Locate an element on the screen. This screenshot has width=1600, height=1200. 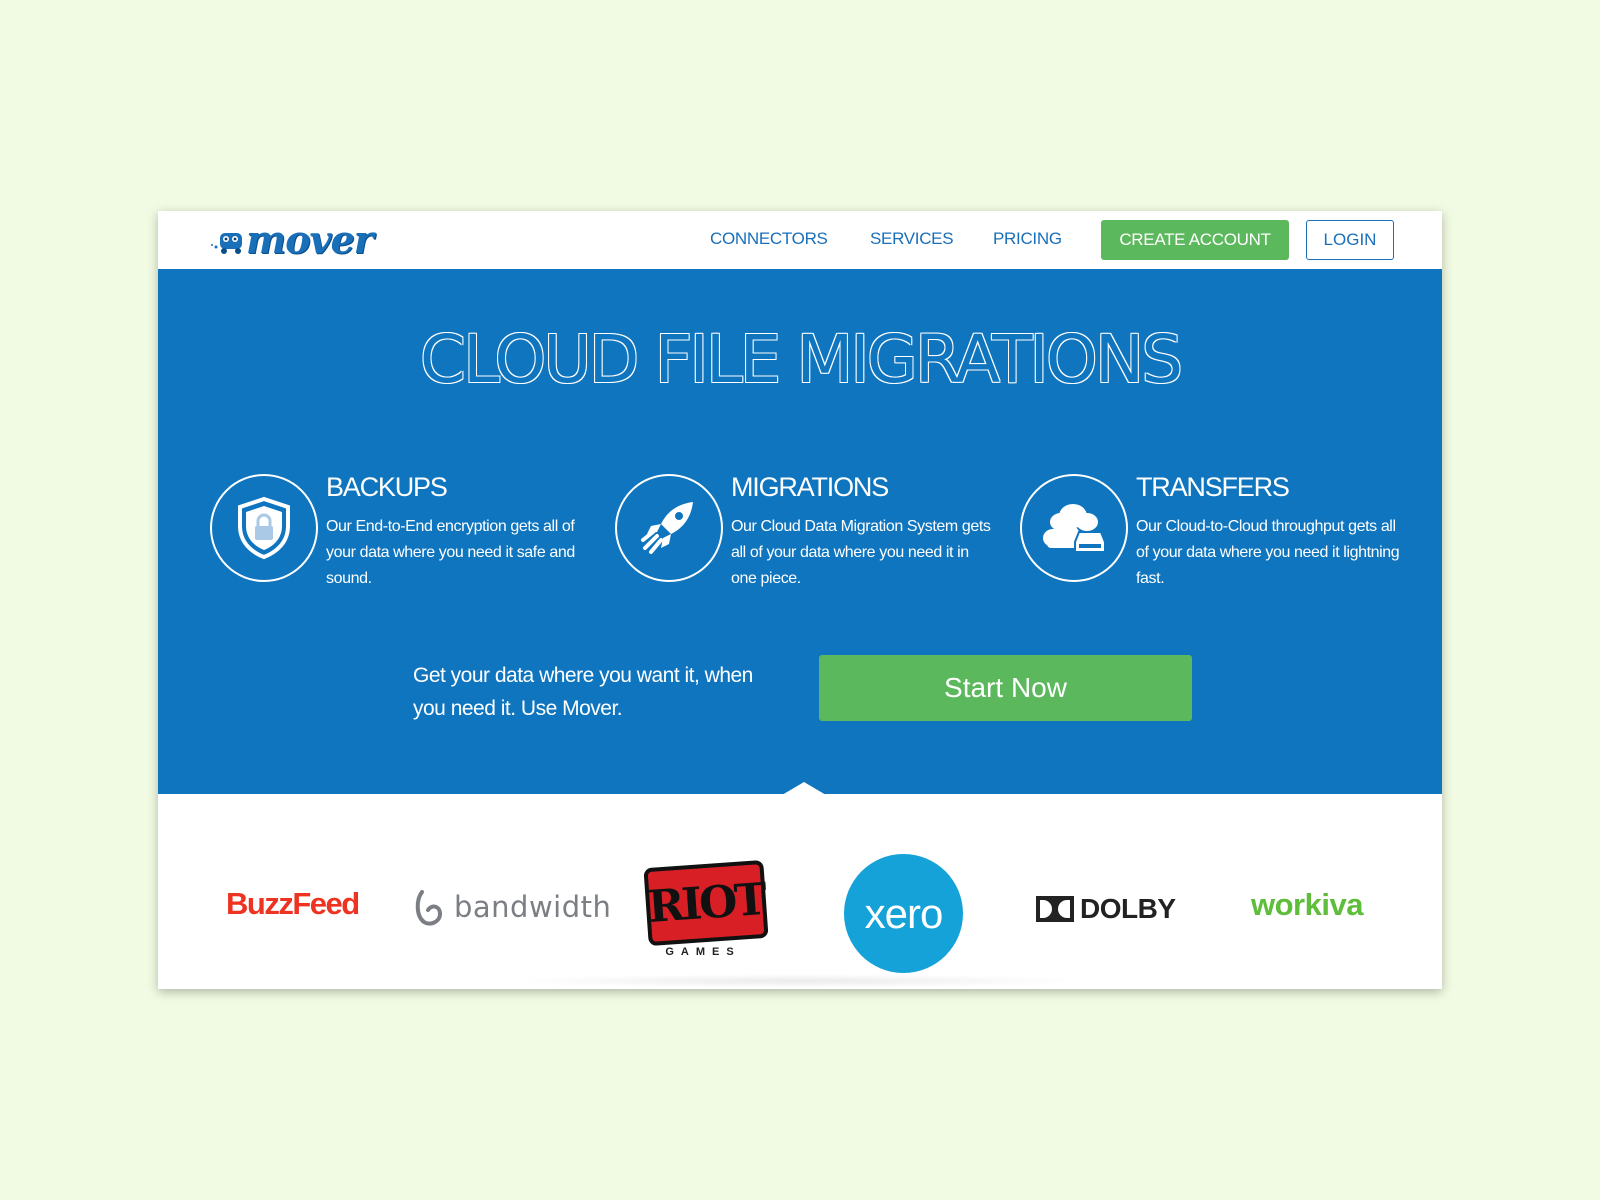
cloud-drive-icon is located at coordinates (1074, 528).